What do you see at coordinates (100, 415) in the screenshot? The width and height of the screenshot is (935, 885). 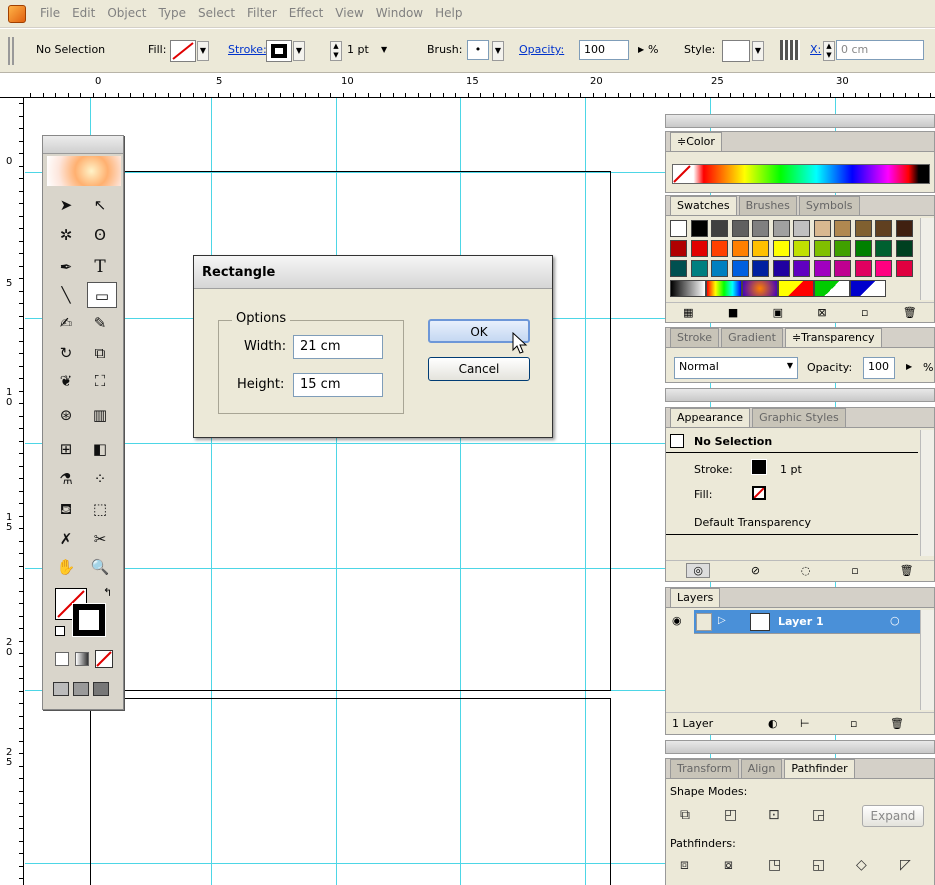 I see `column-graph-tool-icon: ▥` at bounding box center [100, 415].